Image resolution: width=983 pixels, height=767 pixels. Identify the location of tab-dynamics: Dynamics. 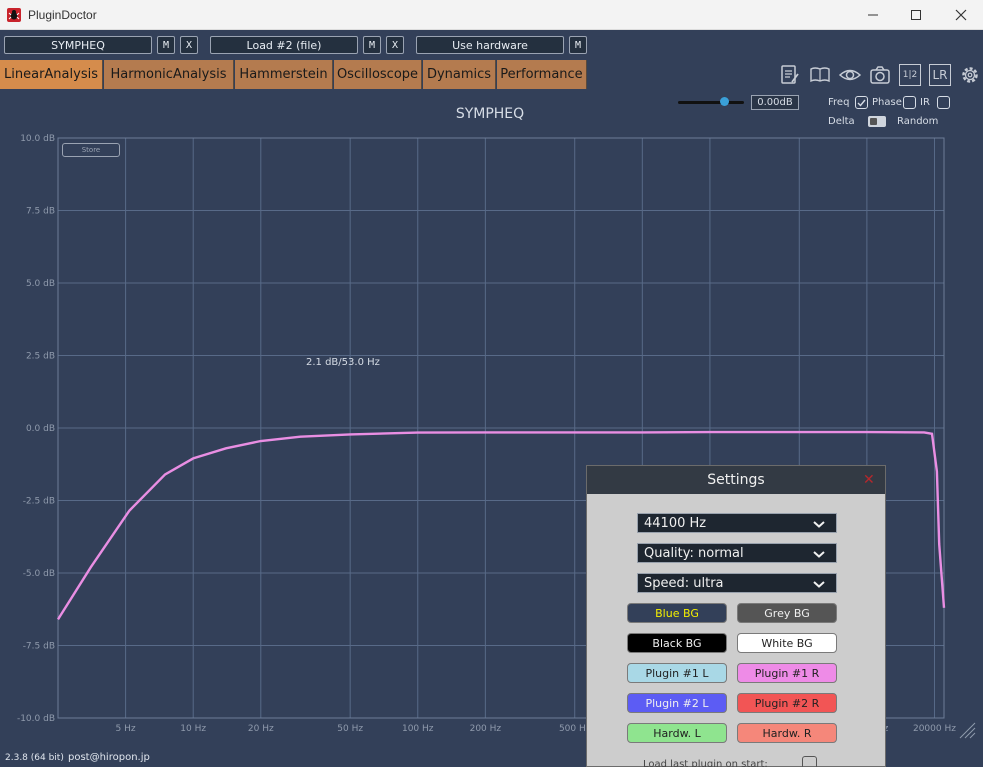
(459, 74).